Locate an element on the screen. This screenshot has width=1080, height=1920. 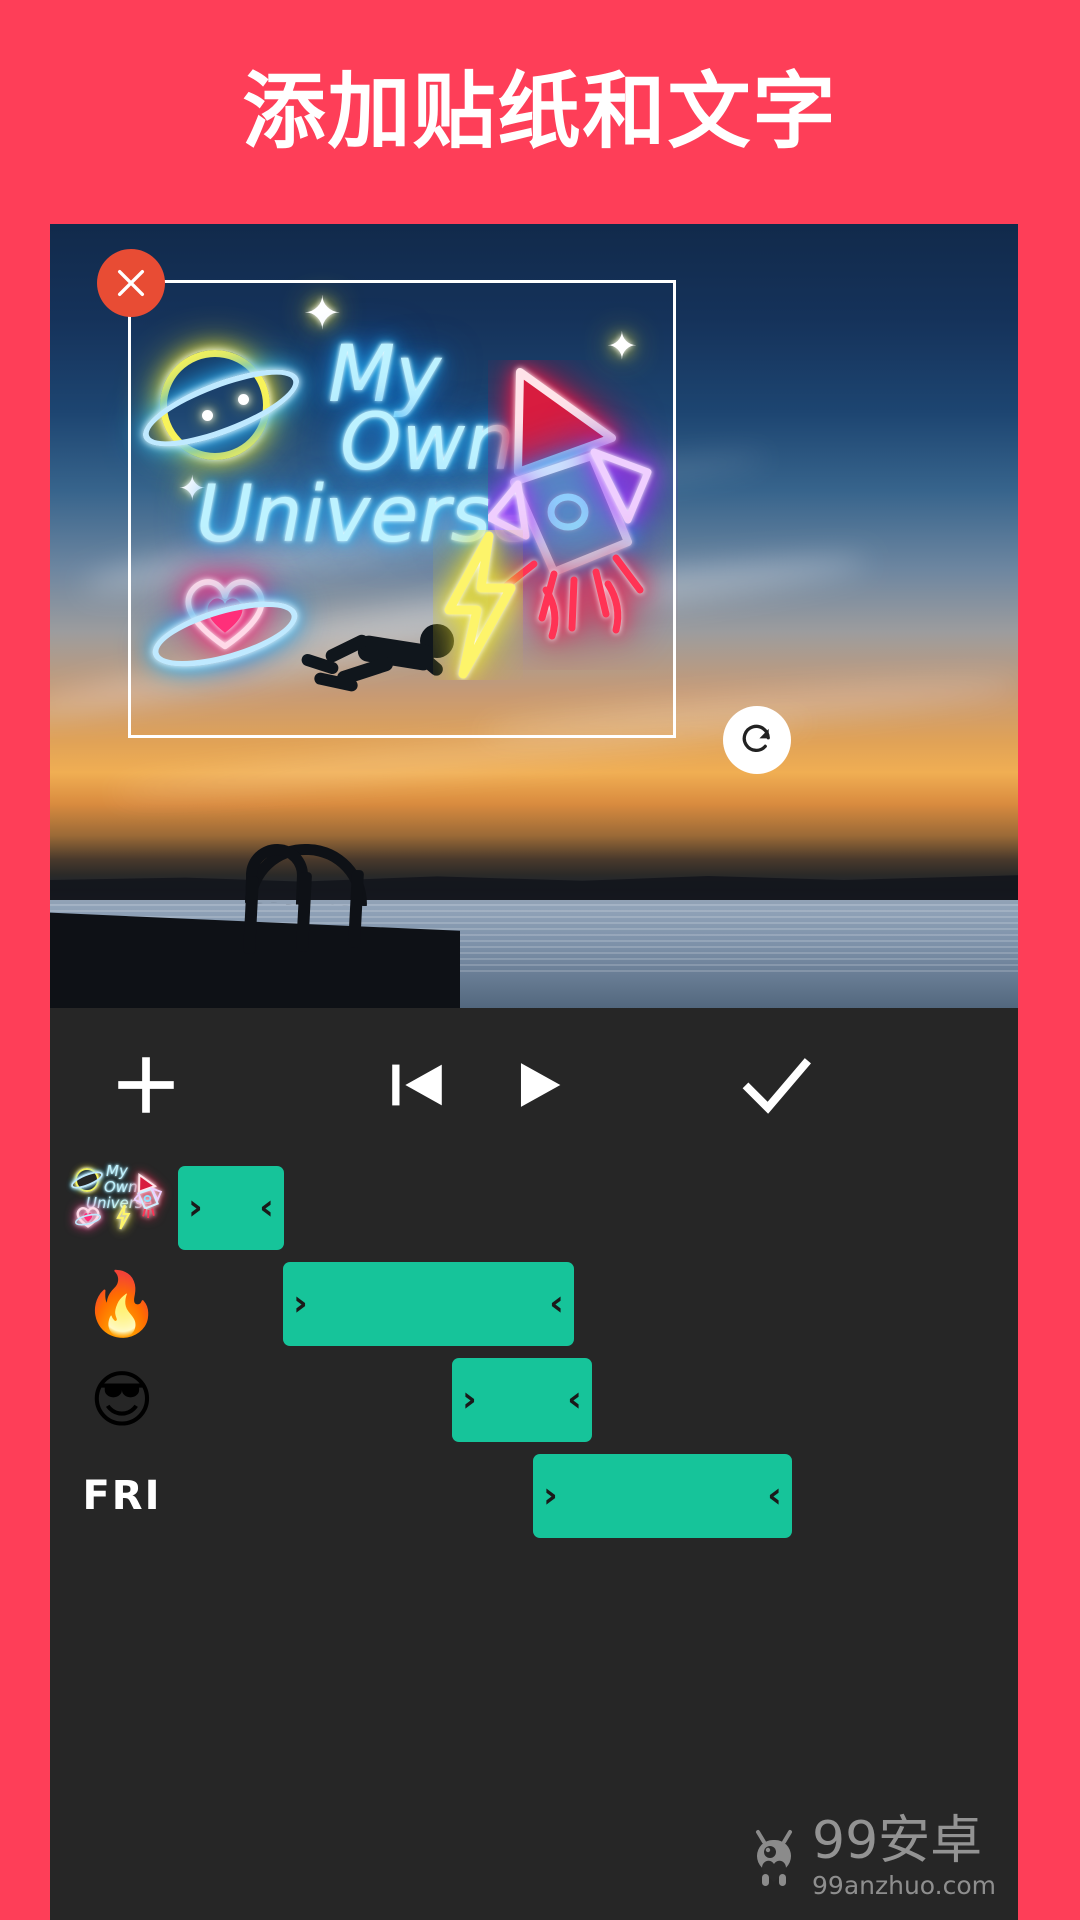
add-sticker-button is located at coordinates (146, 1085).